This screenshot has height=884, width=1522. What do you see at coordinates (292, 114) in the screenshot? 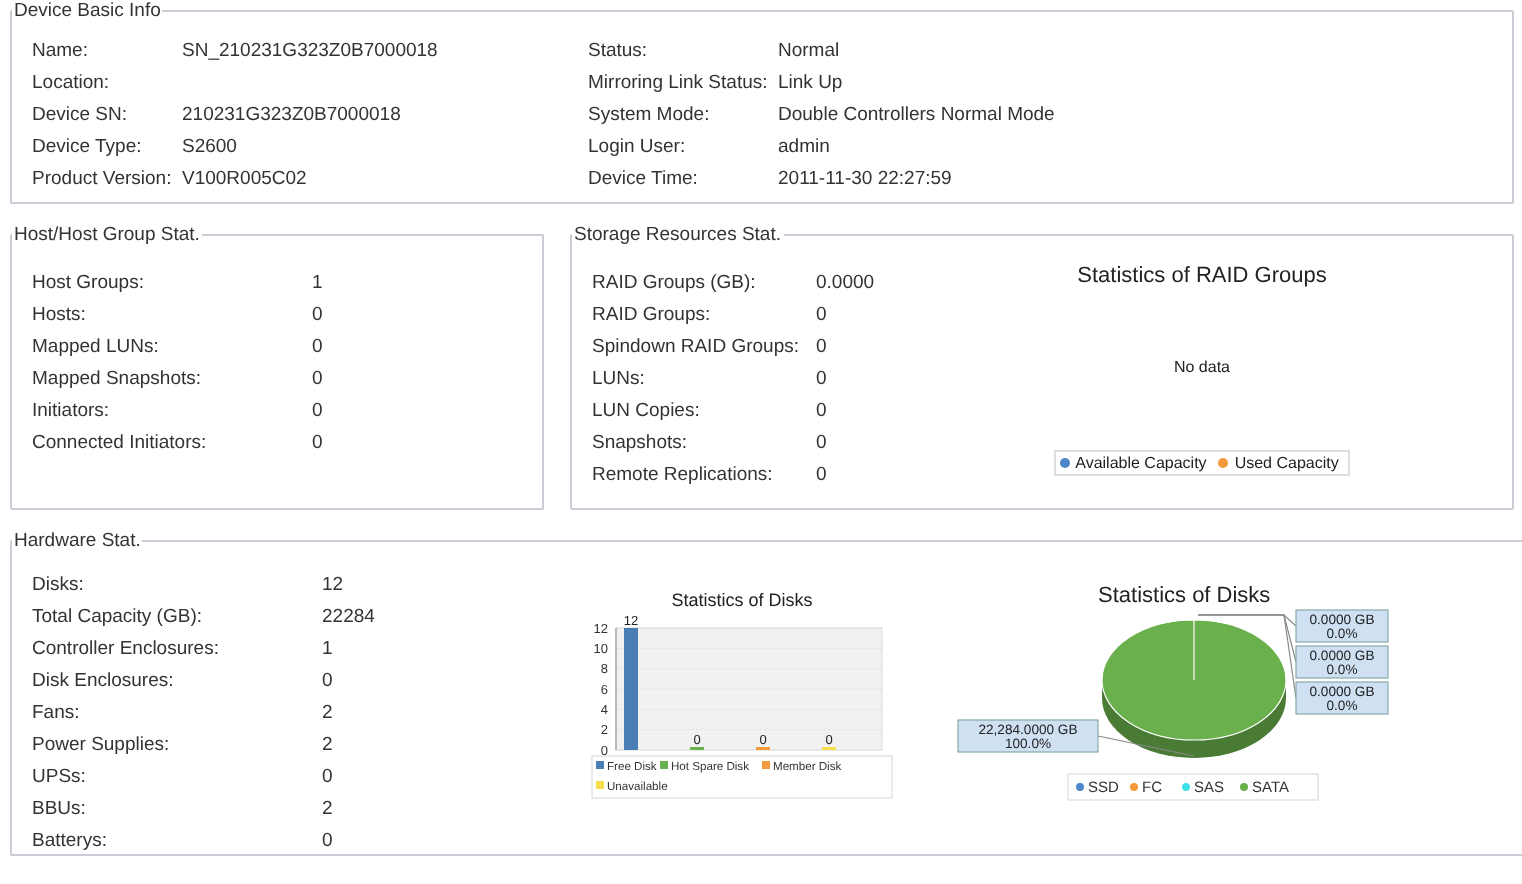
I see `field-value: 210231G323Z0B7000018` at bounding box center [292, 114].